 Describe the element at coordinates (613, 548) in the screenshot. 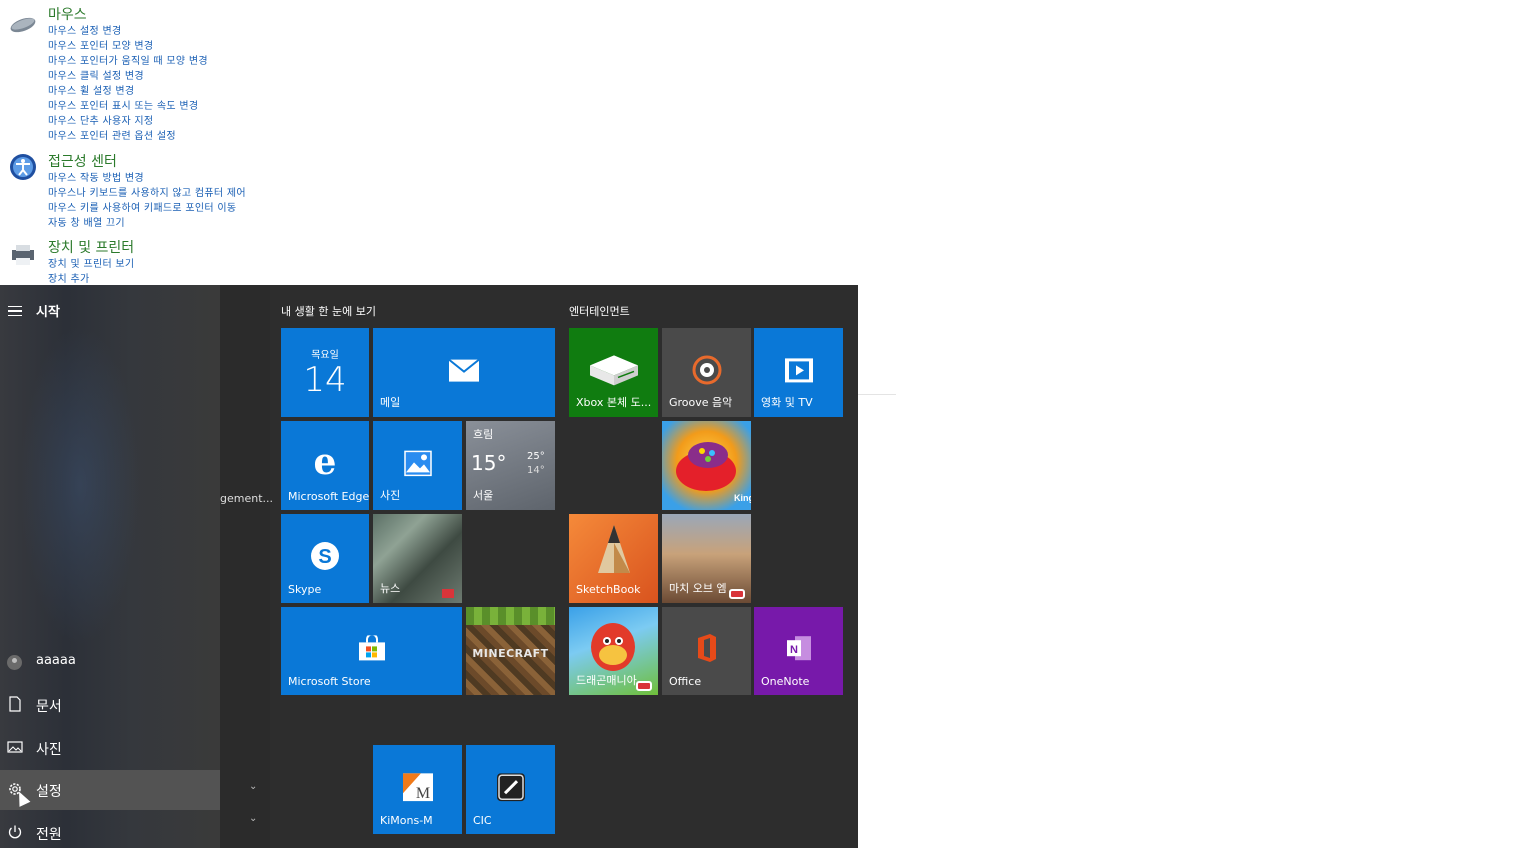

I see `pencil-icon` at that location.